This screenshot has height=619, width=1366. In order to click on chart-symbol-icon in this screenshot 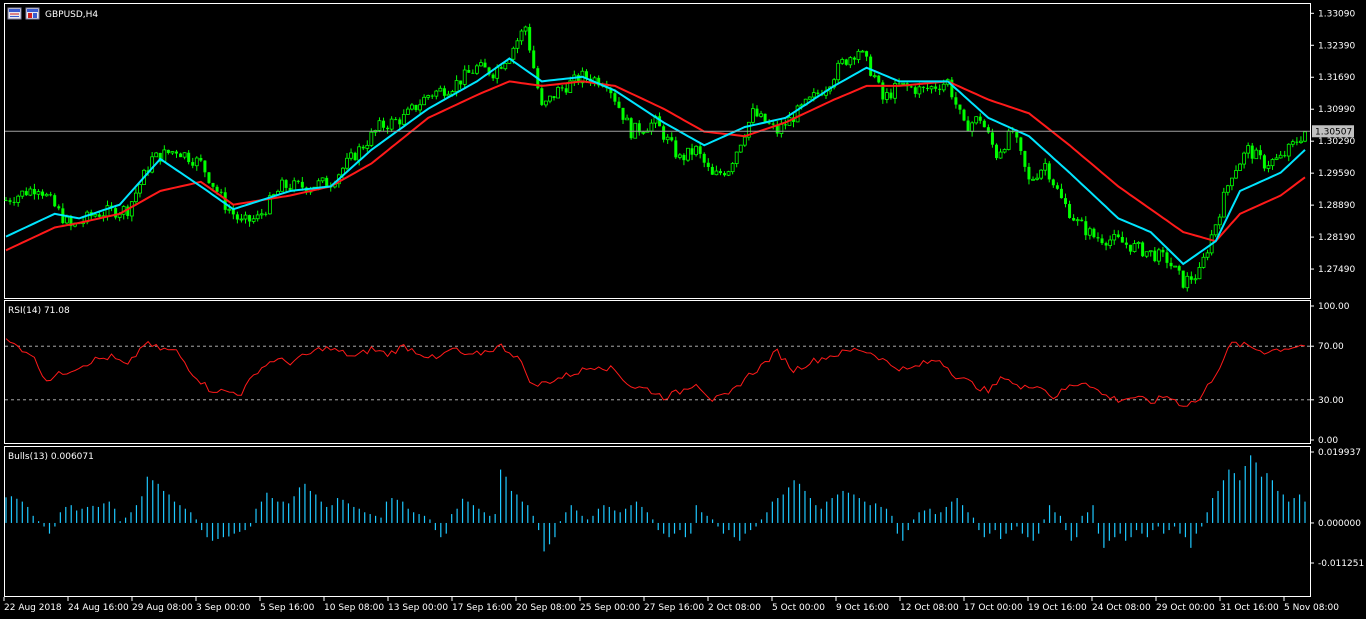, I will do `click(32, 13)`.